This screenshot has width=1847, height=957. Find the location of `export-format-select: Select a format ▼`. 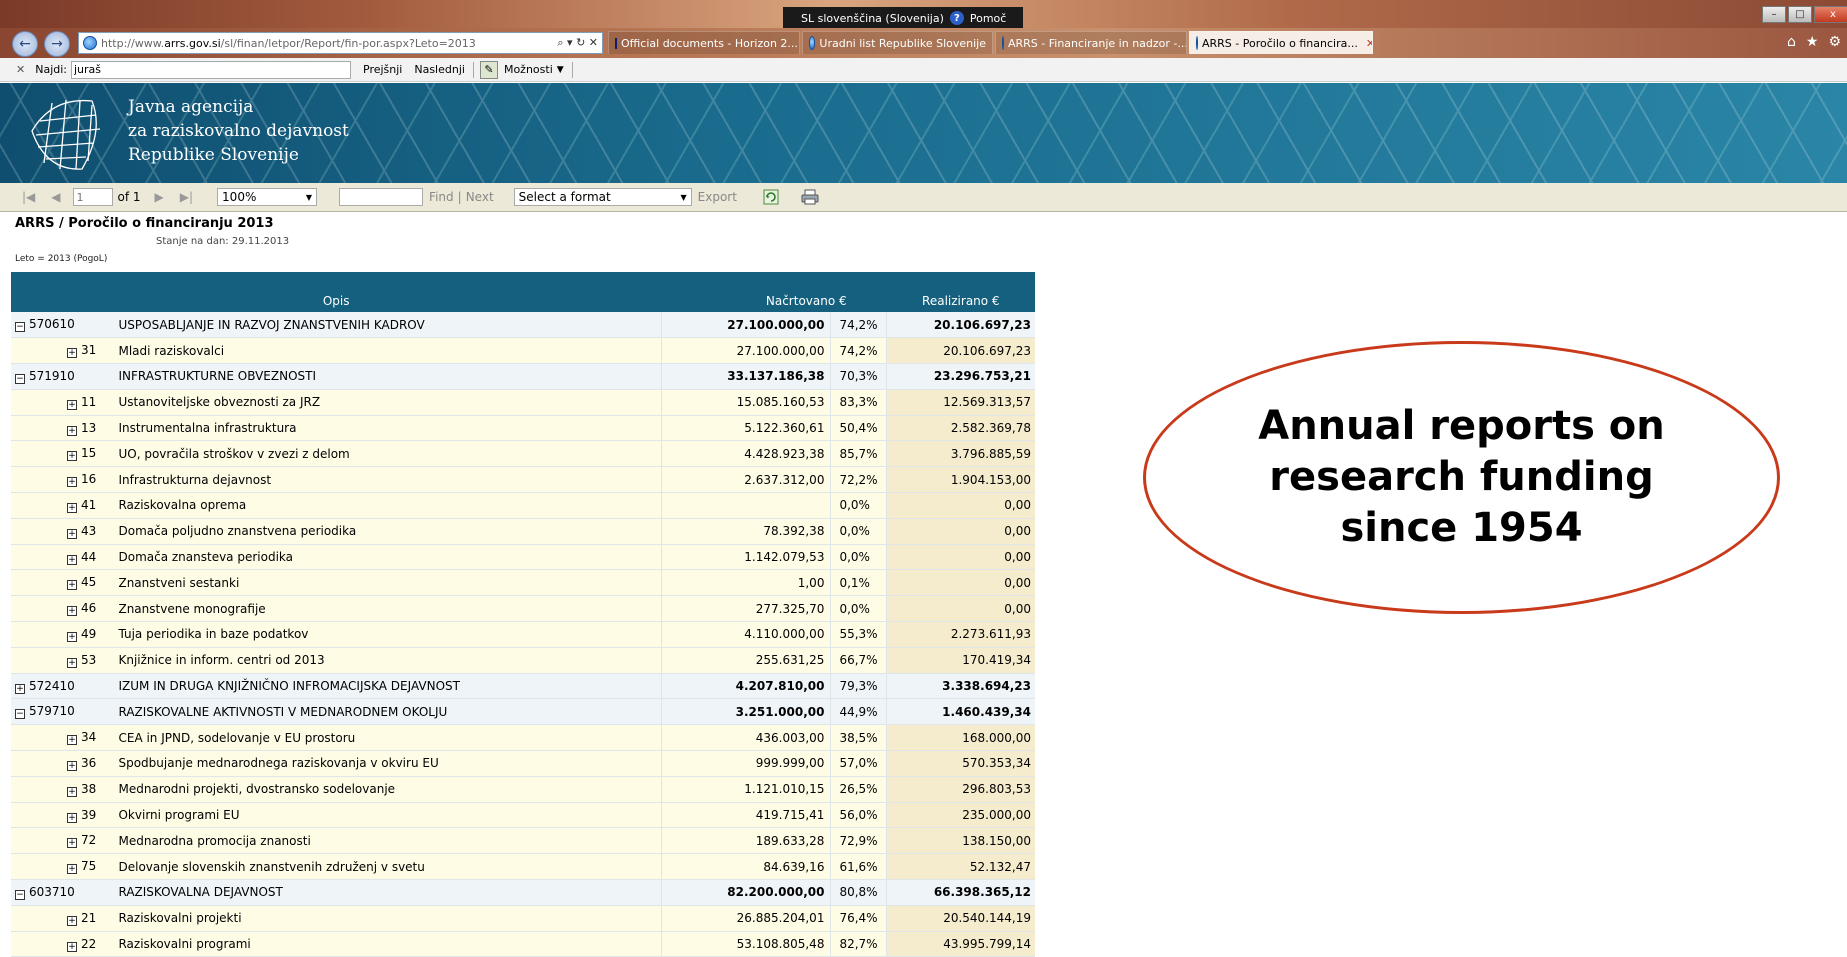

export-format-select: Select a format ▼ is located at coordinates (602, 197).